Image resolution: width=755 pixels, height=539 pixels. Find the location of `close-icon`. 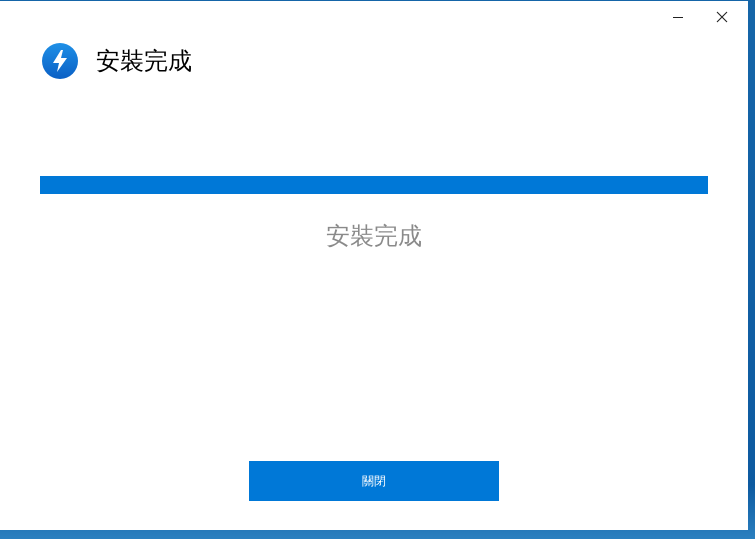

close-icon is located at coordinates (722, 17).